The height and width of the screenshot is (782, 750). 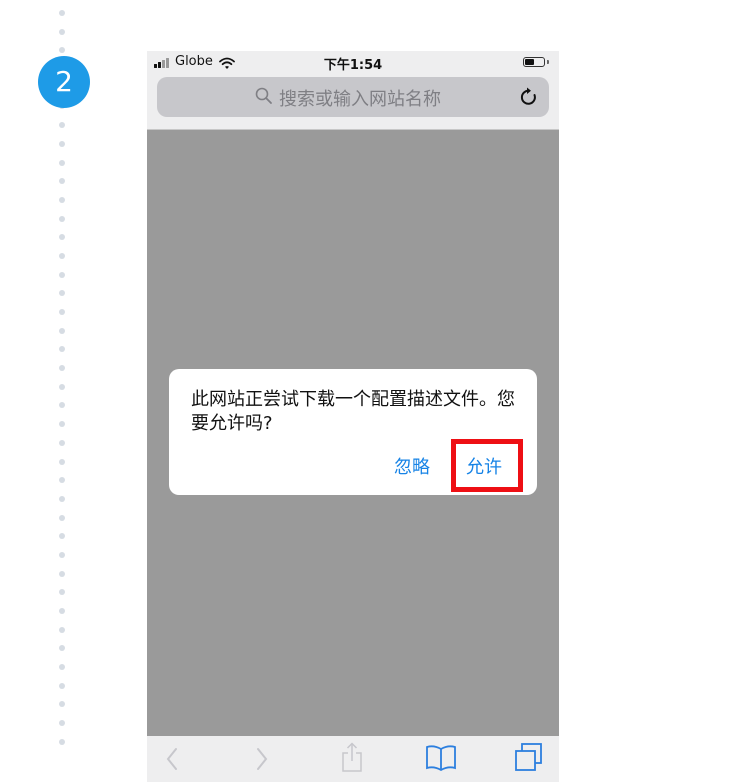 What do you see at coordinates (62, 396) in the screenshot?
I see `step-timeline-dots` at bounding box center [62, 396].